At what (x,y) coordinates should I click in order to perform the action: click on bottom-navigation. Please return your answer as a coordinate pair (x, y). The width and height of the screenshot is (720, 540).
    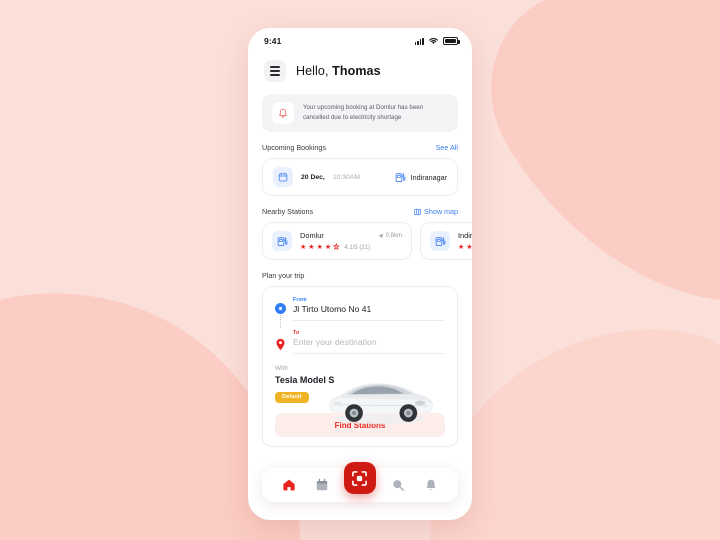
    Looking at the image, I should click on (360, 482).